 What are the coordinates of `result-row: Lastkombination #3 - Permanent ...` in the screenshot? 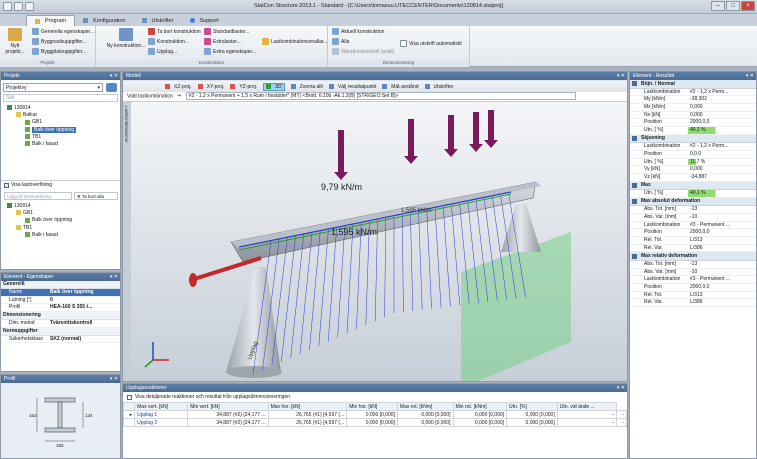 It's located at (693, 226).